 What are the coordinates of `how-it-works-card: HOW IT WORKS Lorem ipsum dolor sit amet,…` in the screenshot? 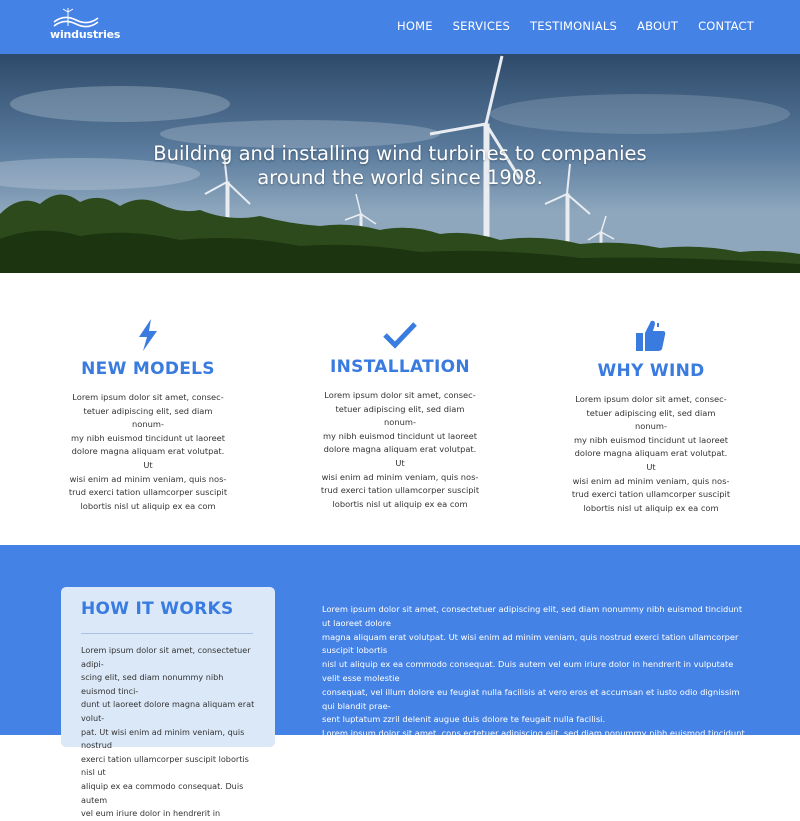 It's located at (168, 702).